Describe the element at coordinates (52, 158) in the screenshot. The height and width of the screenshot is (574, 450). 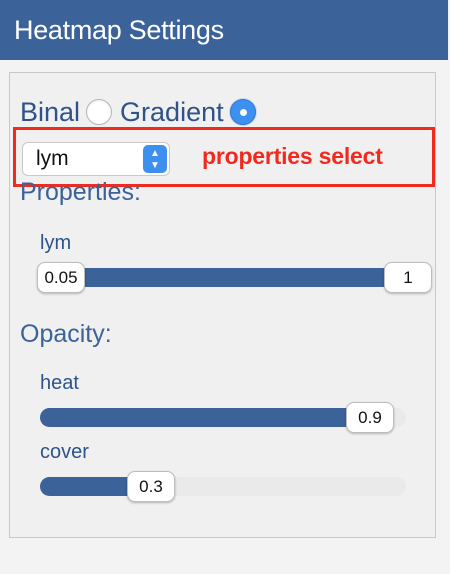
I see `properties-select-value: lym` at that location.